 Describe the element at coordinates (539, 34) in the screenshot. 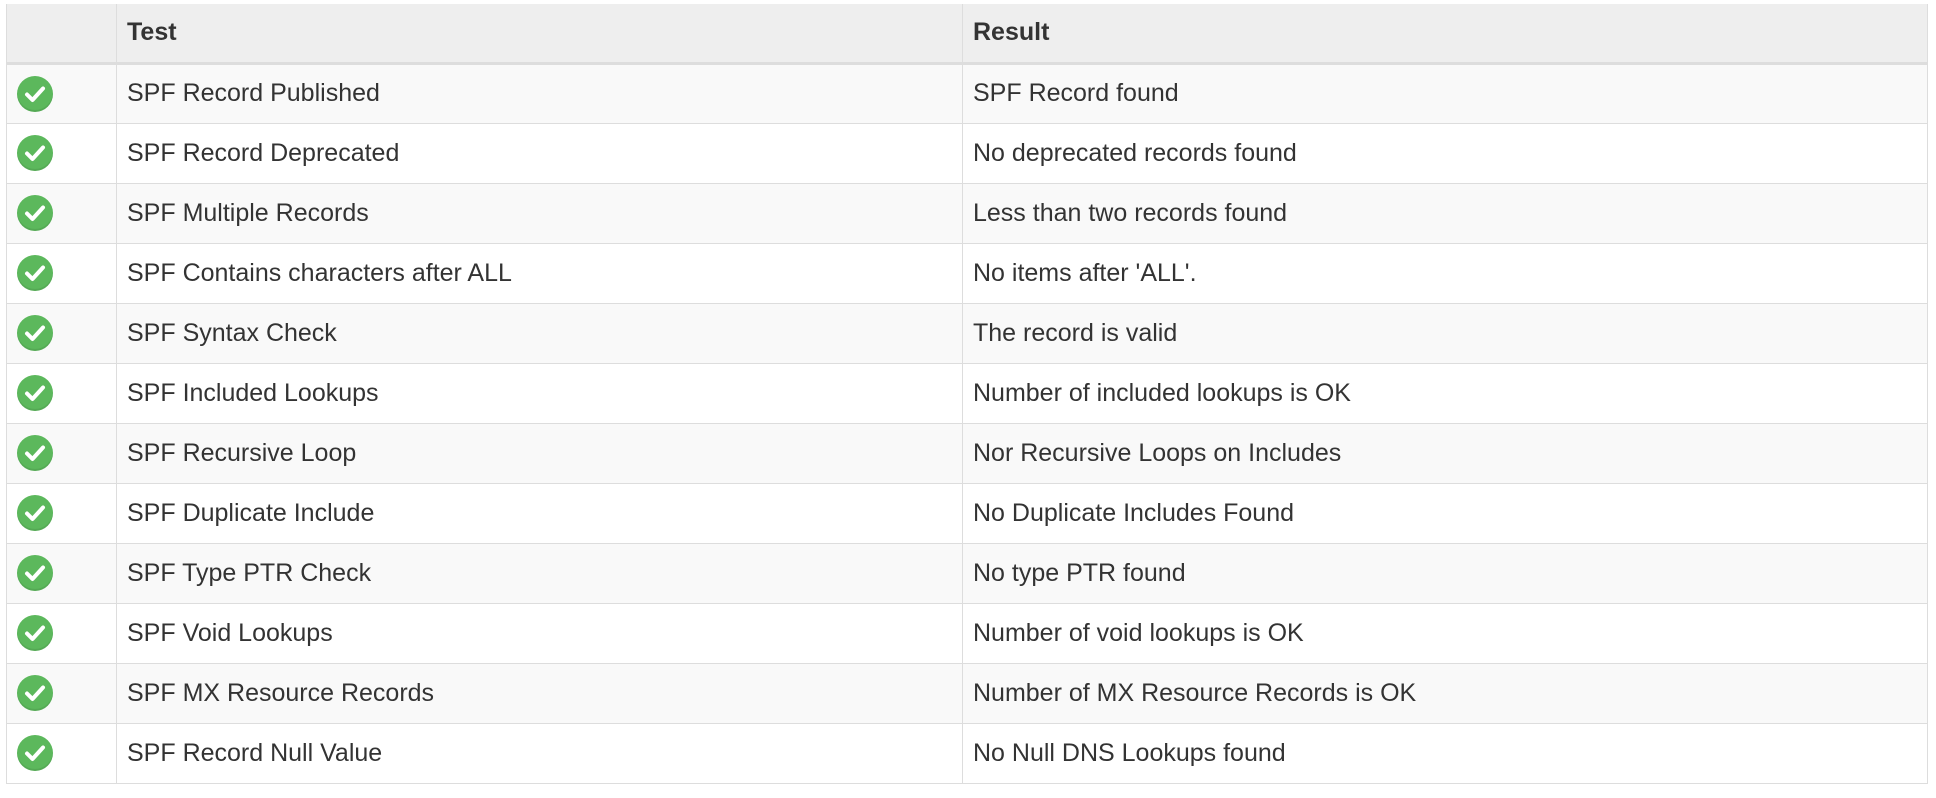

I see `column-header-test: Test` at that location.